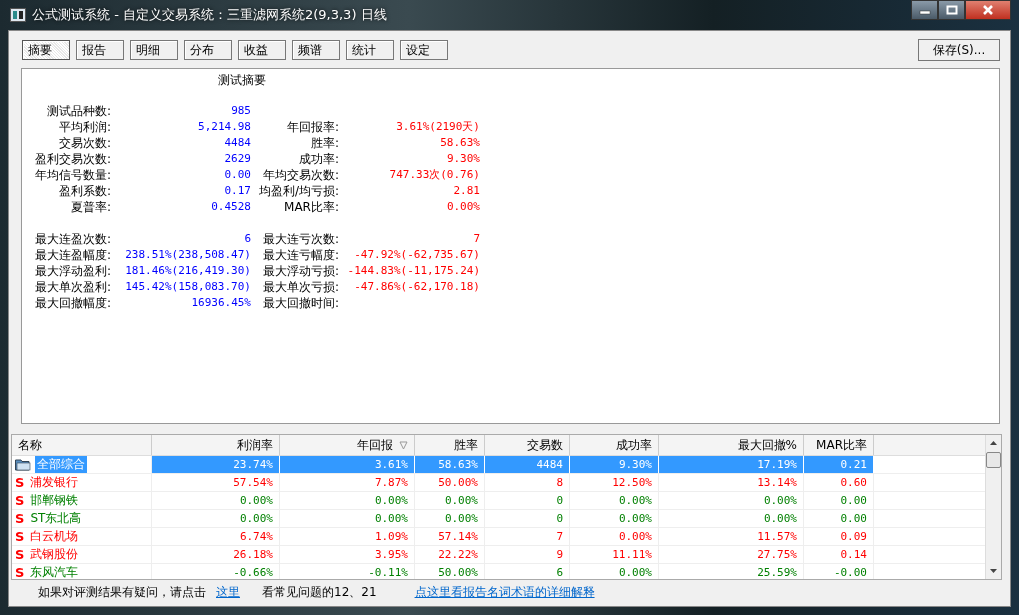 The image size is (1019, 615). I want to click on table-cell: 9.30%, so click(614, 464).